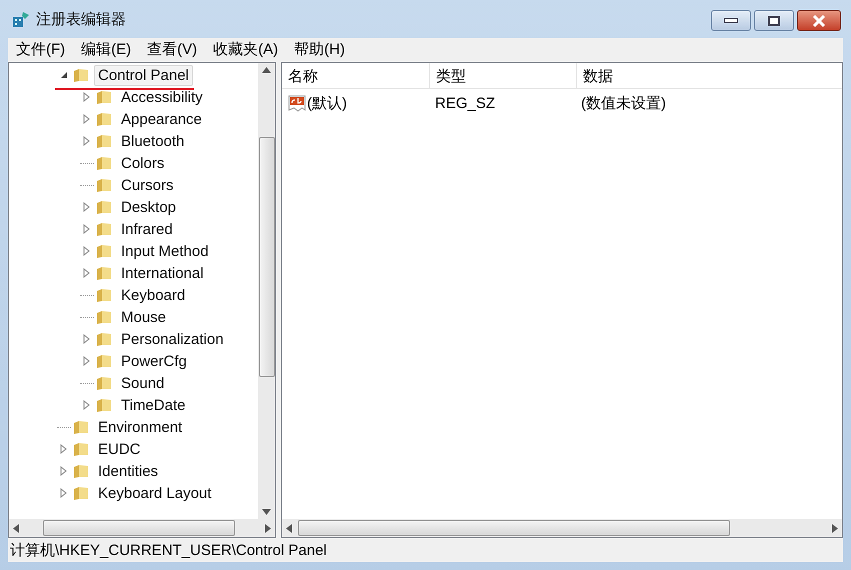 Image resolution: width=851 pixels, height=570 pixels. I want to click on tree-item: Infrared, so click(147, 229).